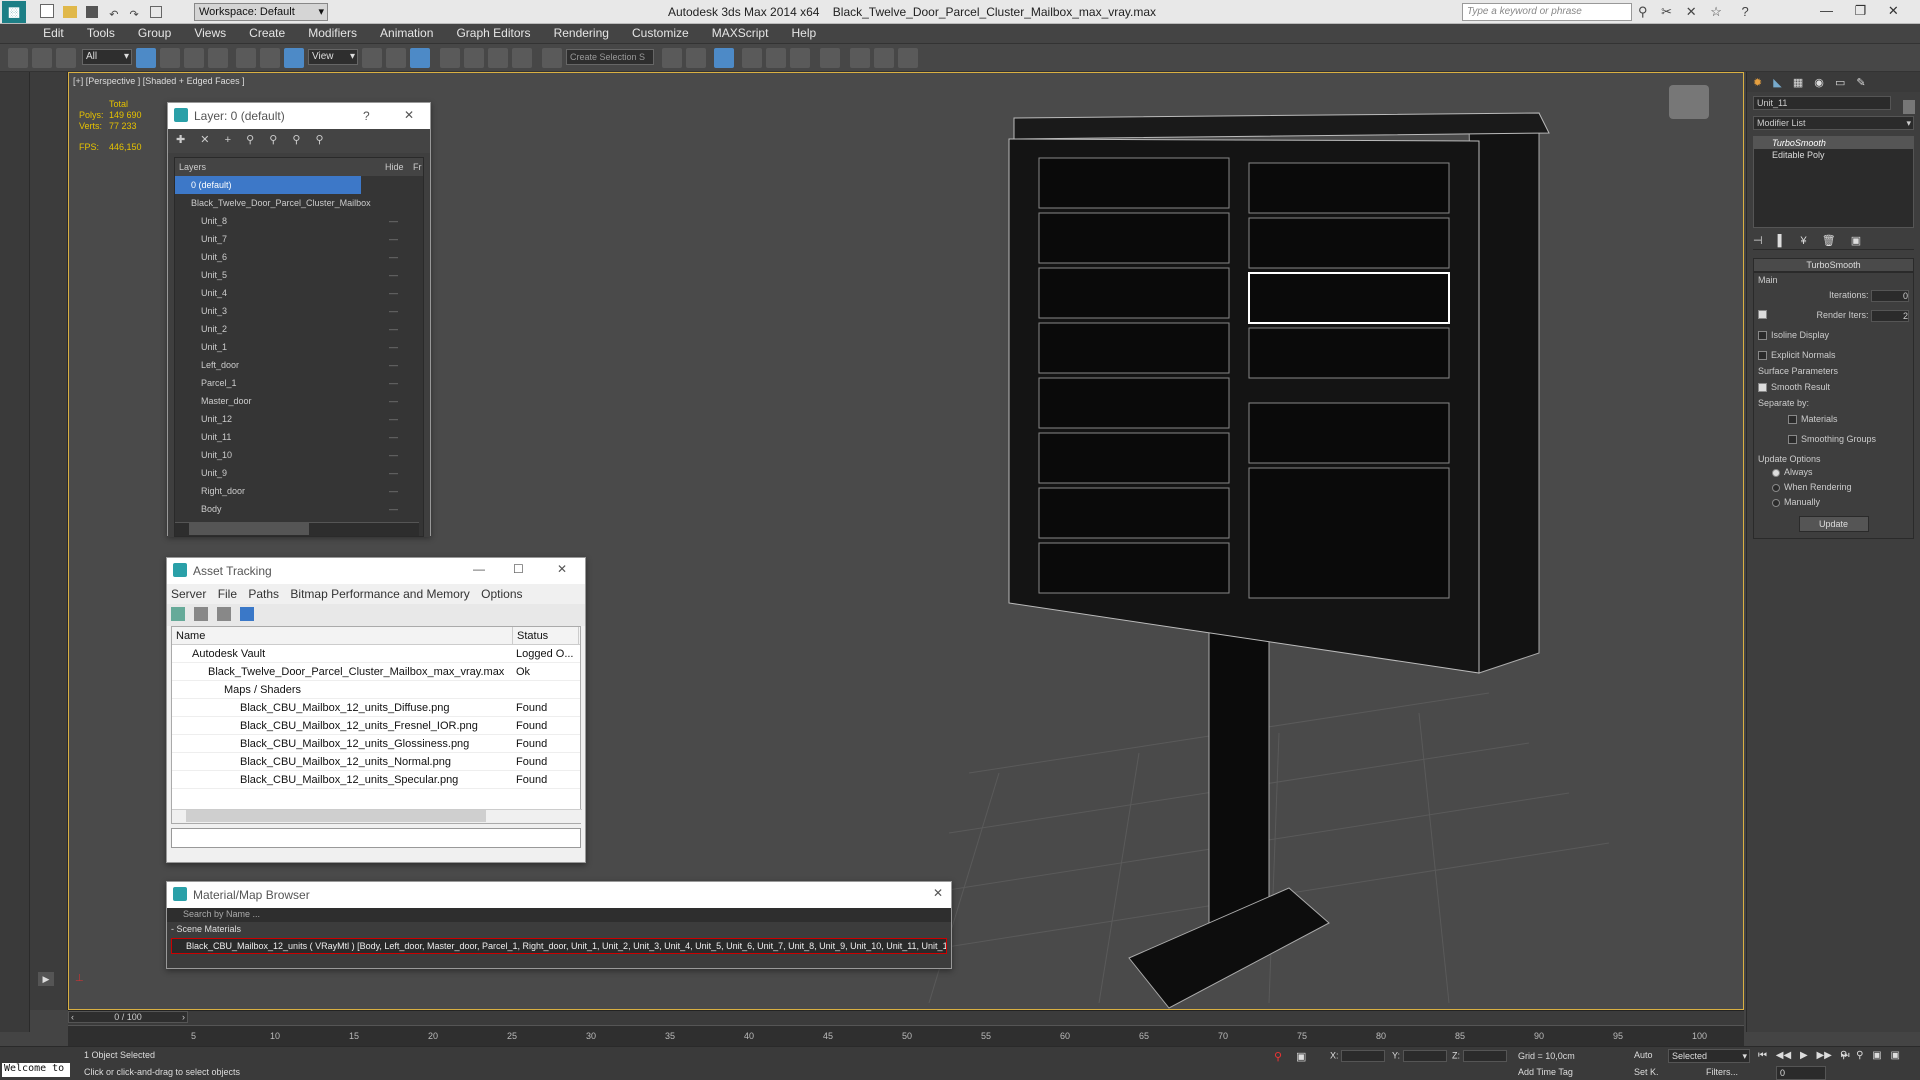 The image size is (1920, 1080). I want to click on y-coordinate-field, so click(1424, 1056).